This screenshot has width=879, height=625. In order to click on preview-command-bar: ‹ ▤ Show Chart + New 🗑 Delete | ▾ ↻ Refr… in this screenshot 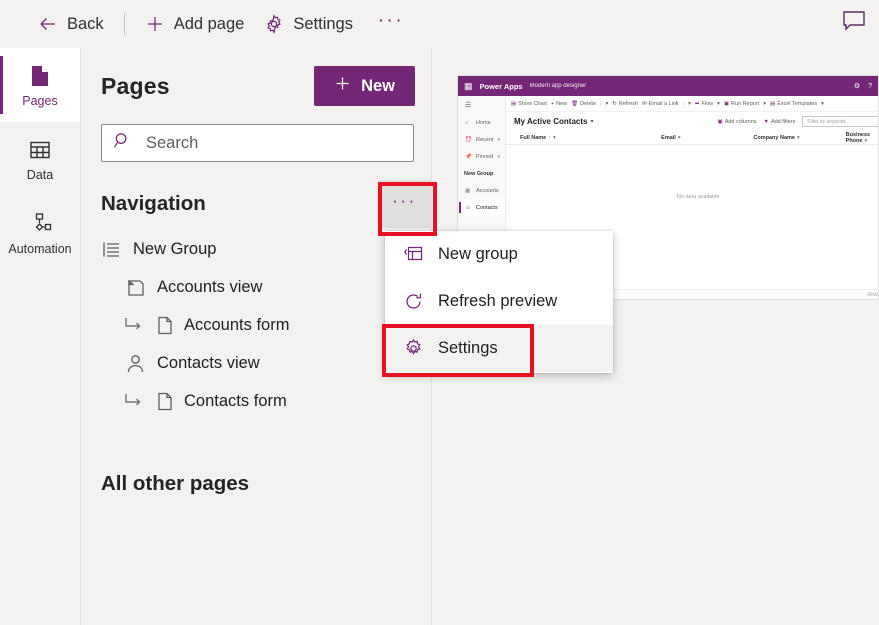, I will do `click(691, 104)`.